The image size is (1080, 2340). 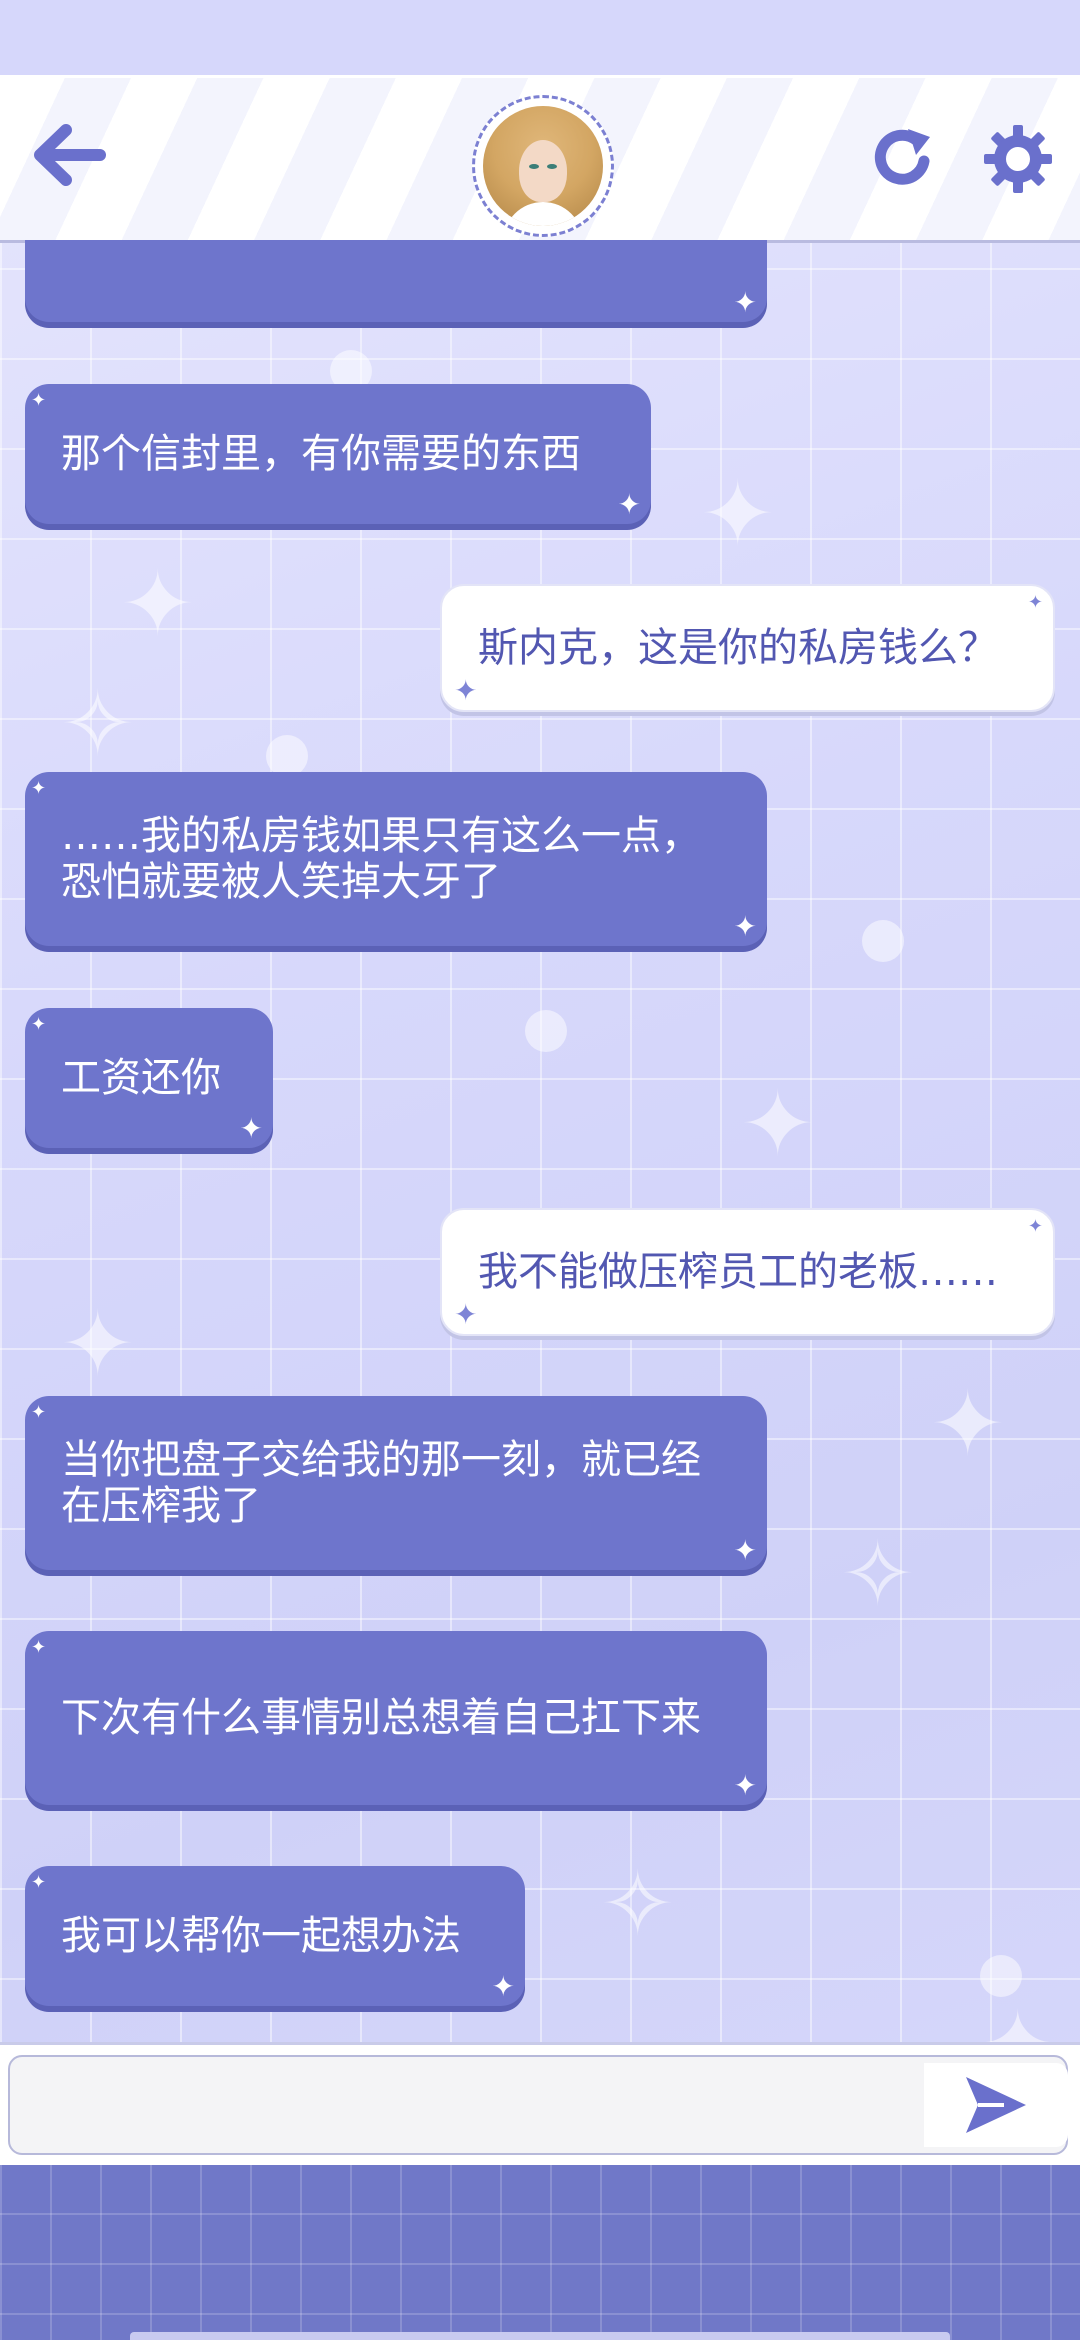 I want to click on contact-avatar, so click(x=543, y=166).